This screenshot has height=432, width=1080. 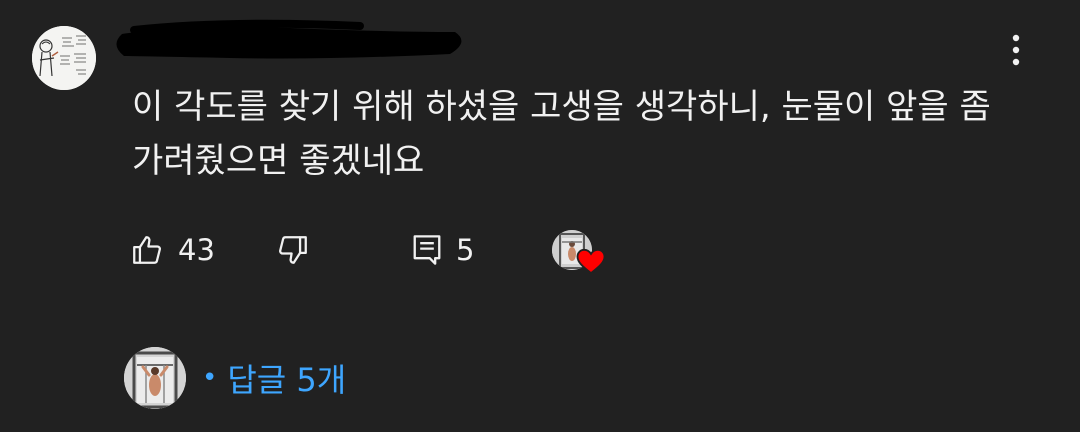 What do you see at coordinates (591, 261) in the screenshot?
I see `heart-icon` at bounding box center [591, 261].